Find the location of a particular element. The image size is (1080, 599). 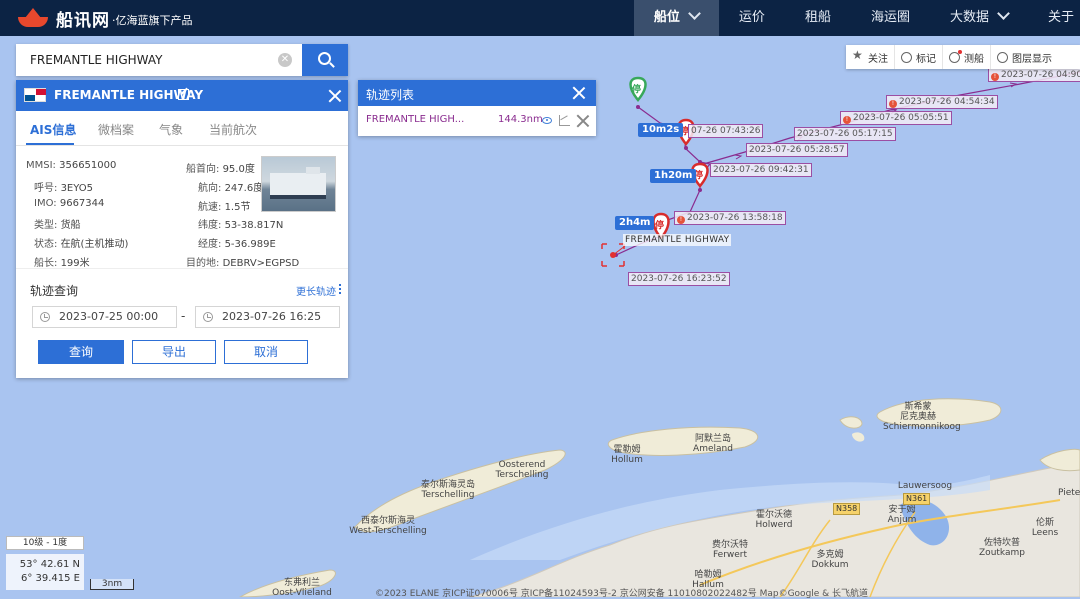

more-options-icon is located at coordinates (341, 289).